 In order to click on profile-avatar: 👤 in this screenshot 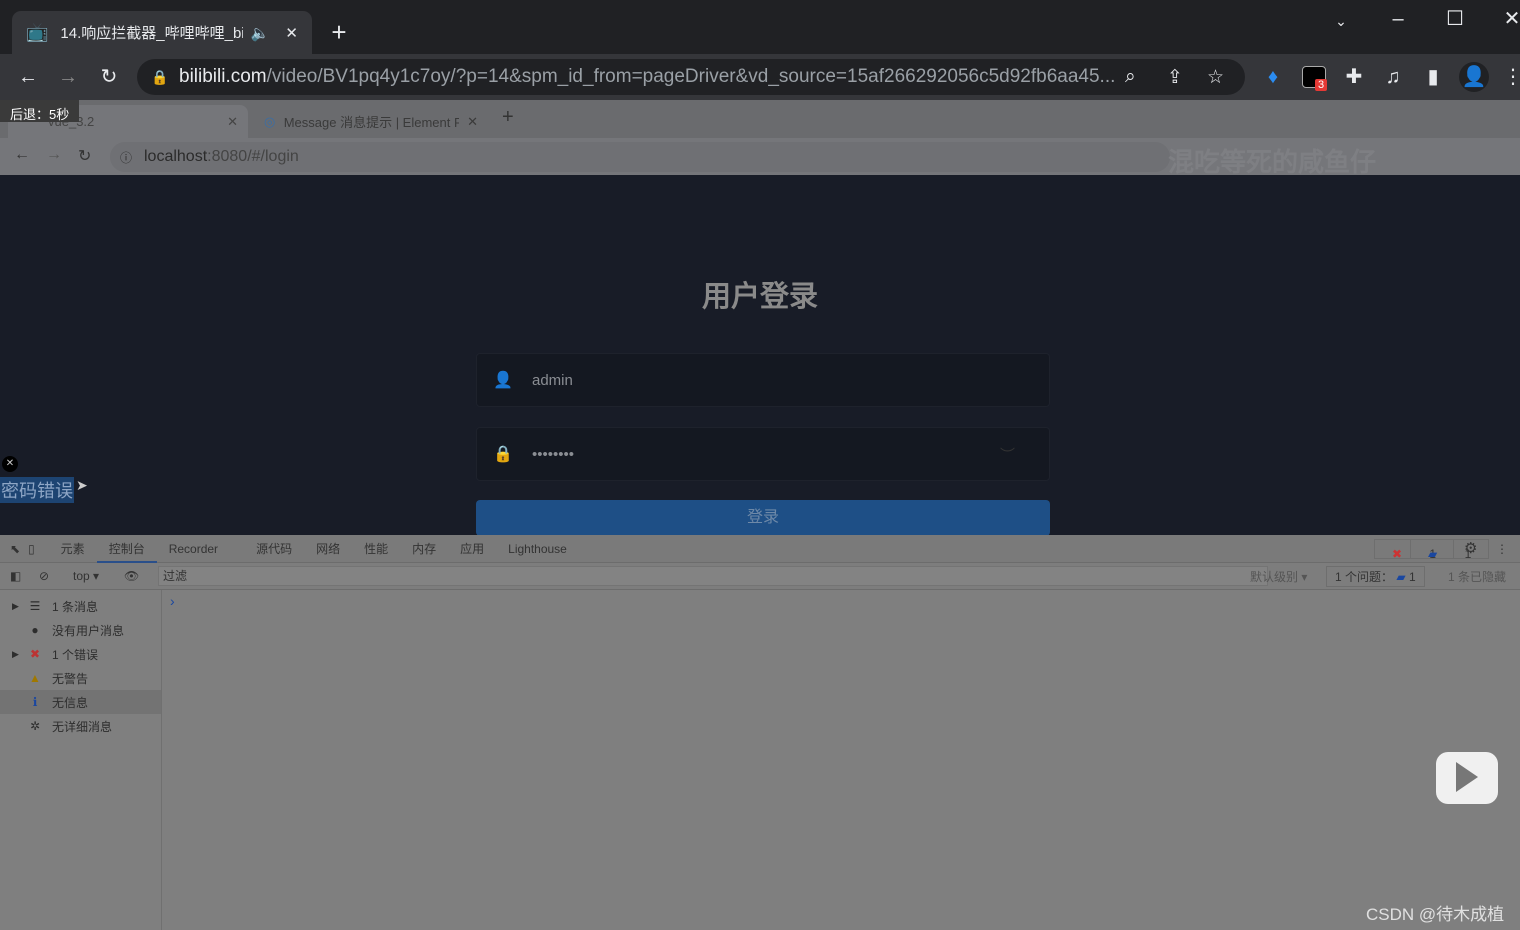, I will do `click(1474, 77)`.